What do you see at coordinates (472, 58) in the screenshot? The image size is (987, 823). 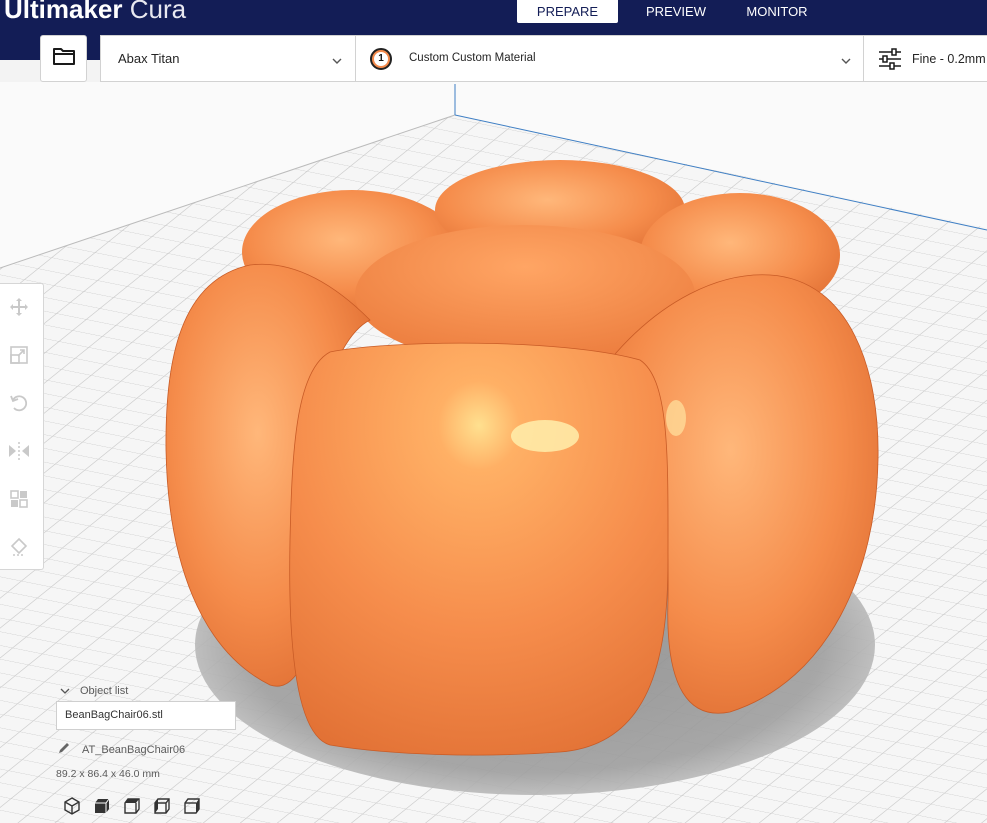 I see `material-name: Custom Custom Material` at bounding box center [472, 58].